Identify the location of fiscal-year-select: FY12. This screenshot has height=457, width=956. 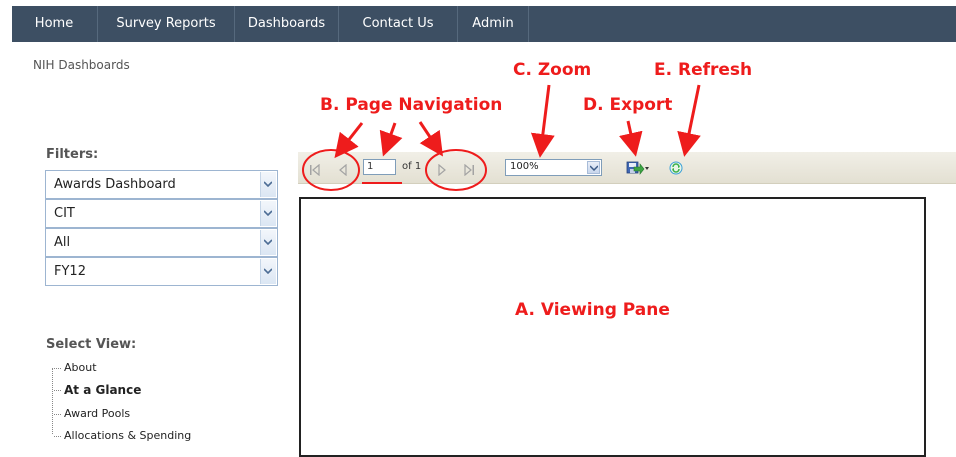
(161, 271).